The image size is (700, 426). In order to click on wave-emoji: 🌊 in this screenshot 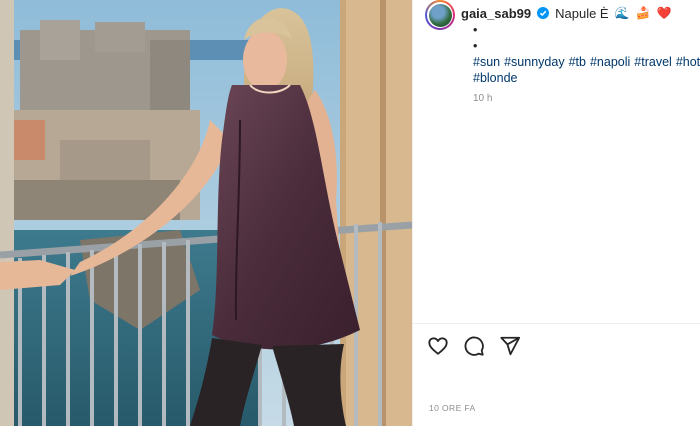, I will do `click(622, 13)`.